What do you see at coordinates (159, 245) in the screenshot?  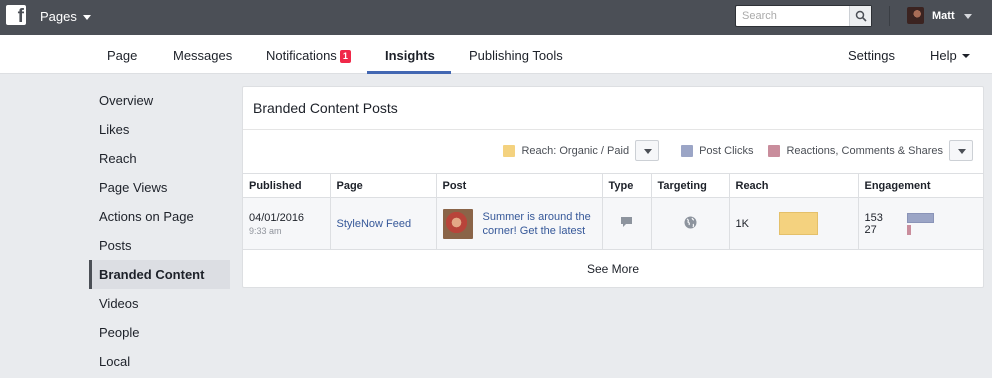 I see `sidebar-item-posts: Posts` at bounding box center [159, 245].